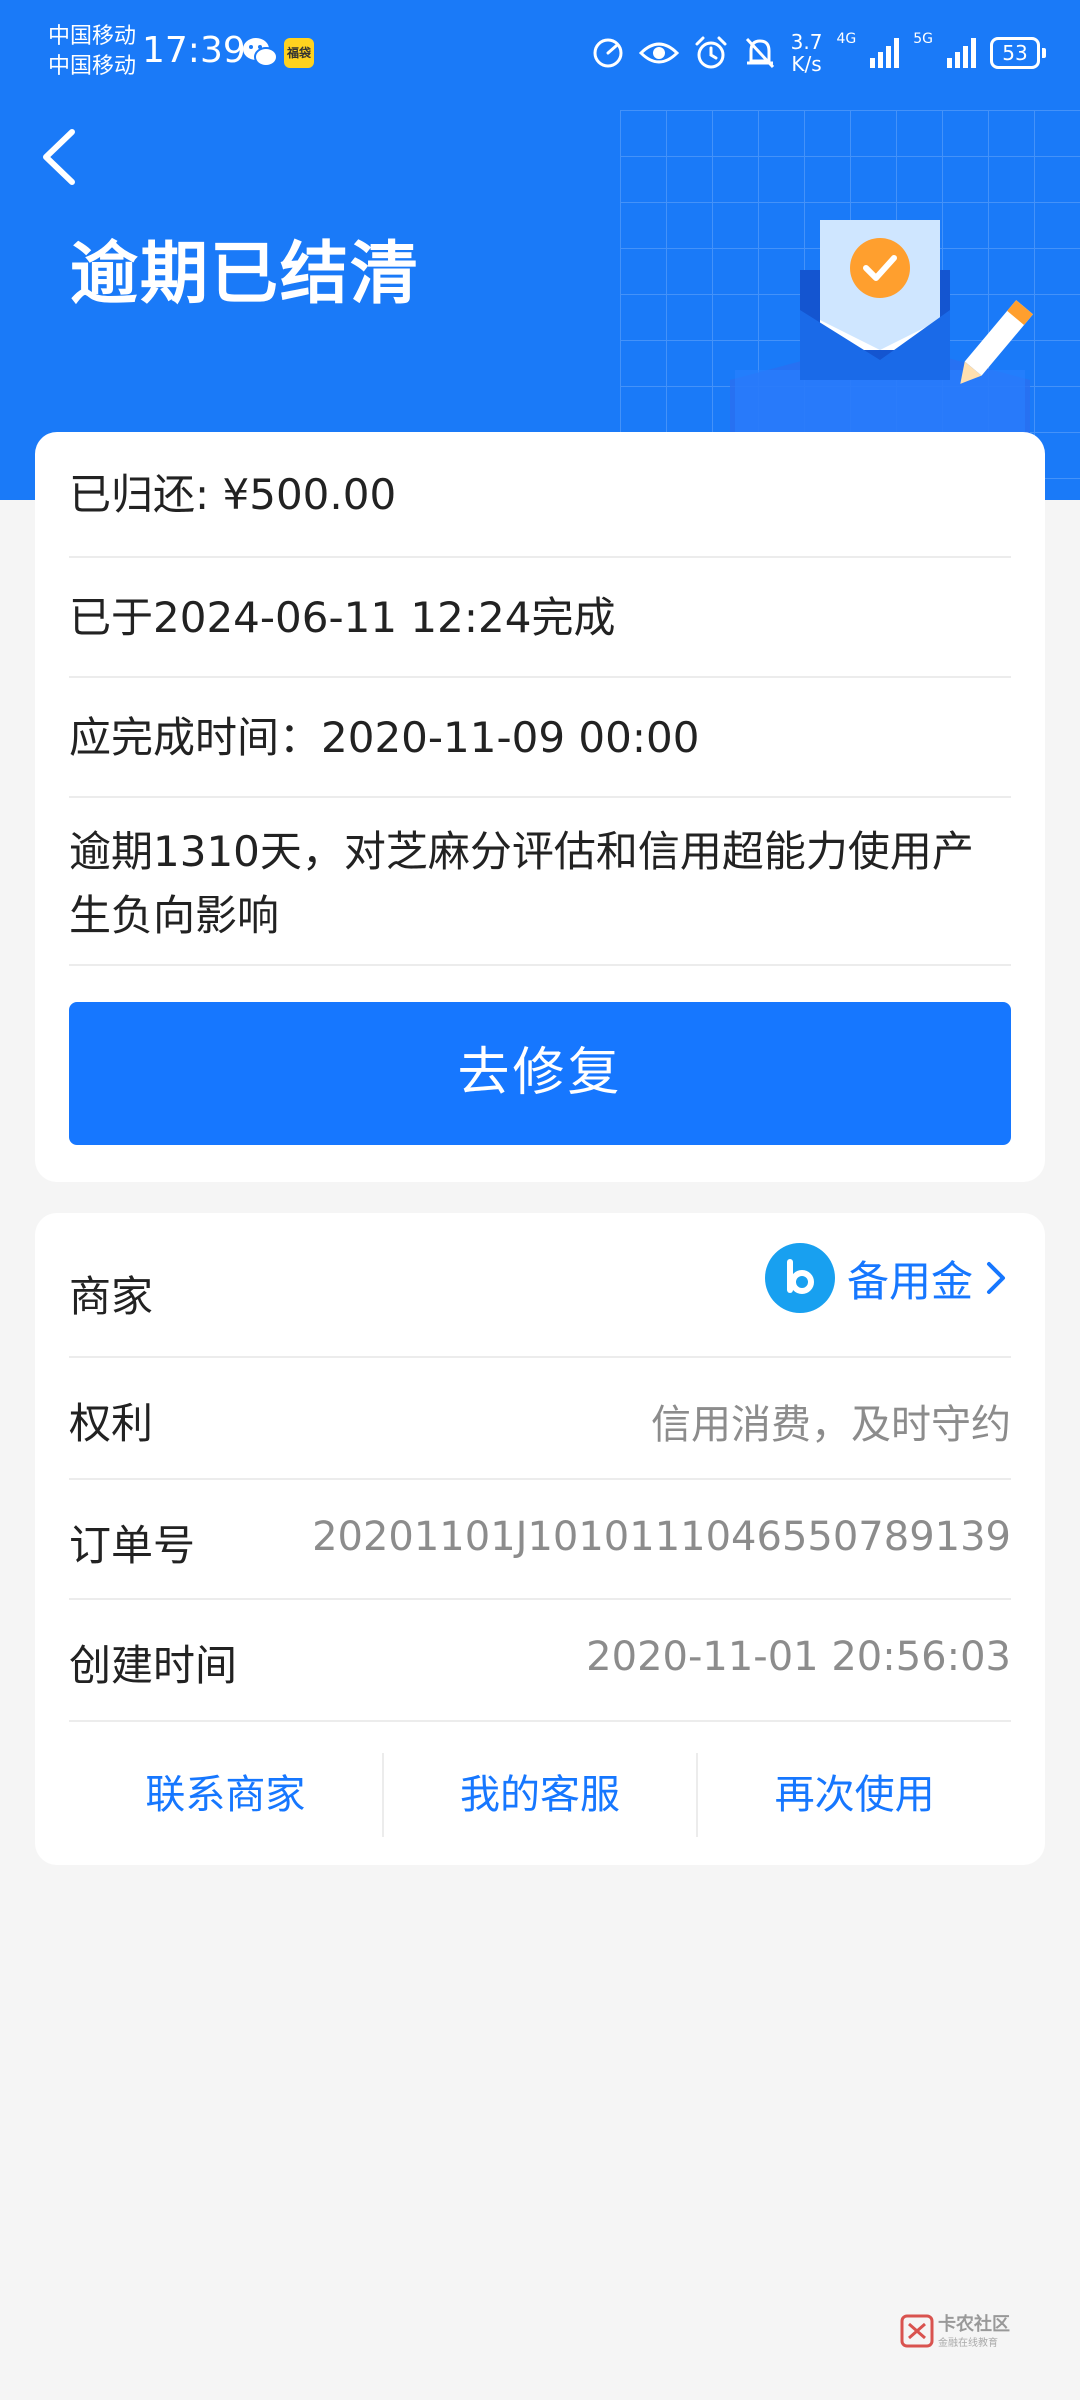  Describe the element at coordinates (59, 157) in the screenshot. I see `back-arrow-icon` at that location.